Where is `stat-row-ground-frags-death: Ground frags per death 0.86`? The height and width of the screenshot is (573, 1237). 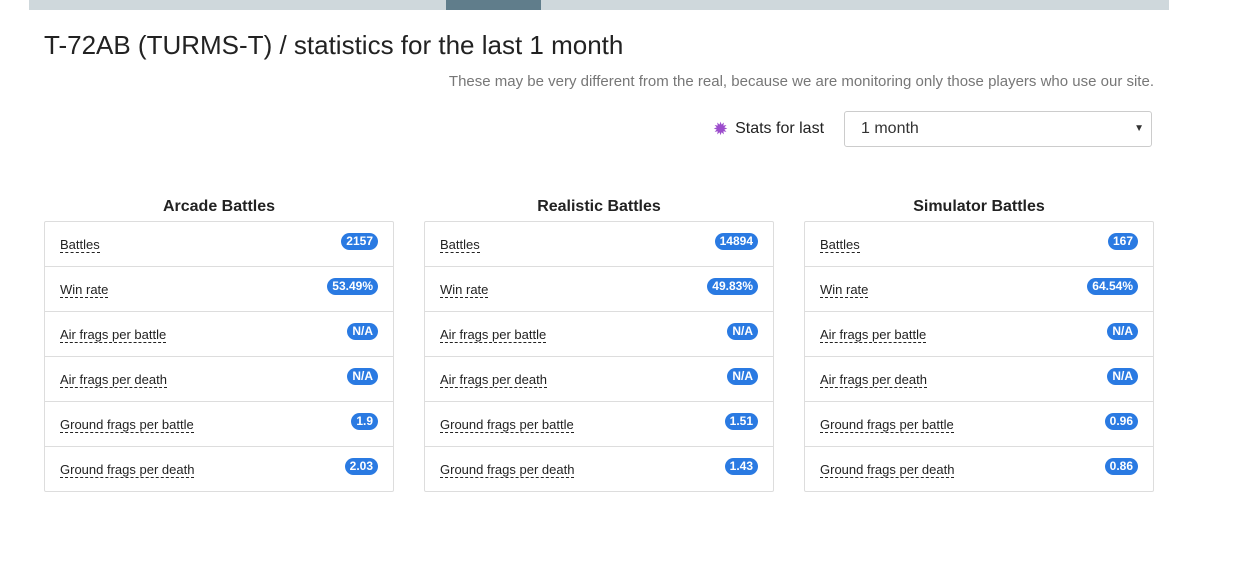 stat-row-ground-frags-death: Ground frags per death 0.86 is located at coordinates (979, 468).